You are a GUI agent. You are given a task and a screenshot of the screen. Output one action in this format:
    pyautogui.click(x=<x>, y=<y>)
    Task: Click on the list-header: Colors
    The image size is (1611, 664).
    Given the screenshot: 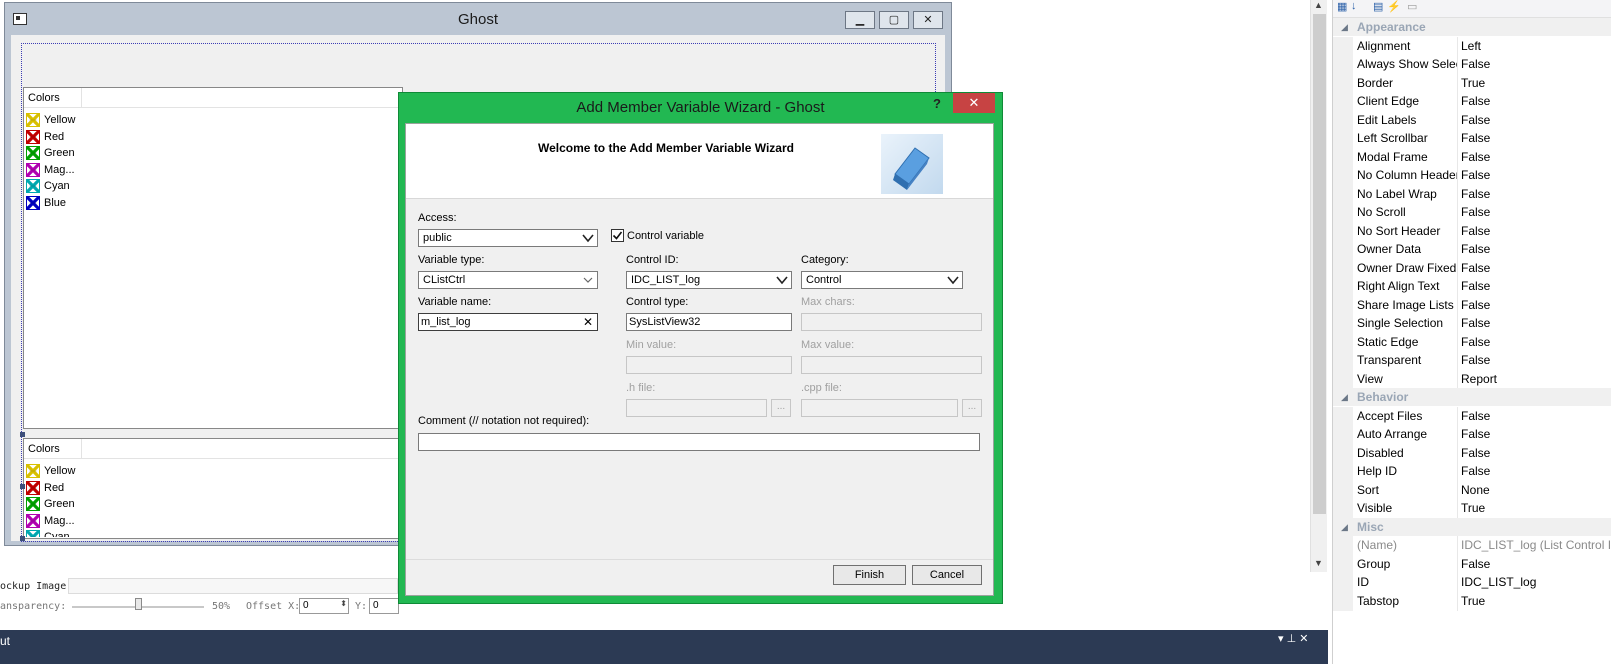 What is the action you would take?
    pyautogui.click(x=213, y=98)
    